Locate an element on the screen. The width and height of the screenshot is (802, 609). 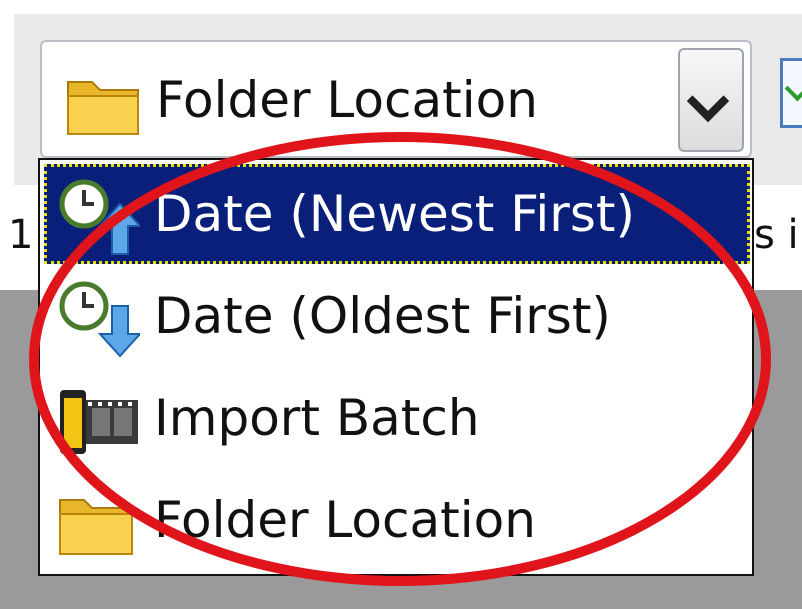
checkbox-icon is located at coordinates (791, 93).